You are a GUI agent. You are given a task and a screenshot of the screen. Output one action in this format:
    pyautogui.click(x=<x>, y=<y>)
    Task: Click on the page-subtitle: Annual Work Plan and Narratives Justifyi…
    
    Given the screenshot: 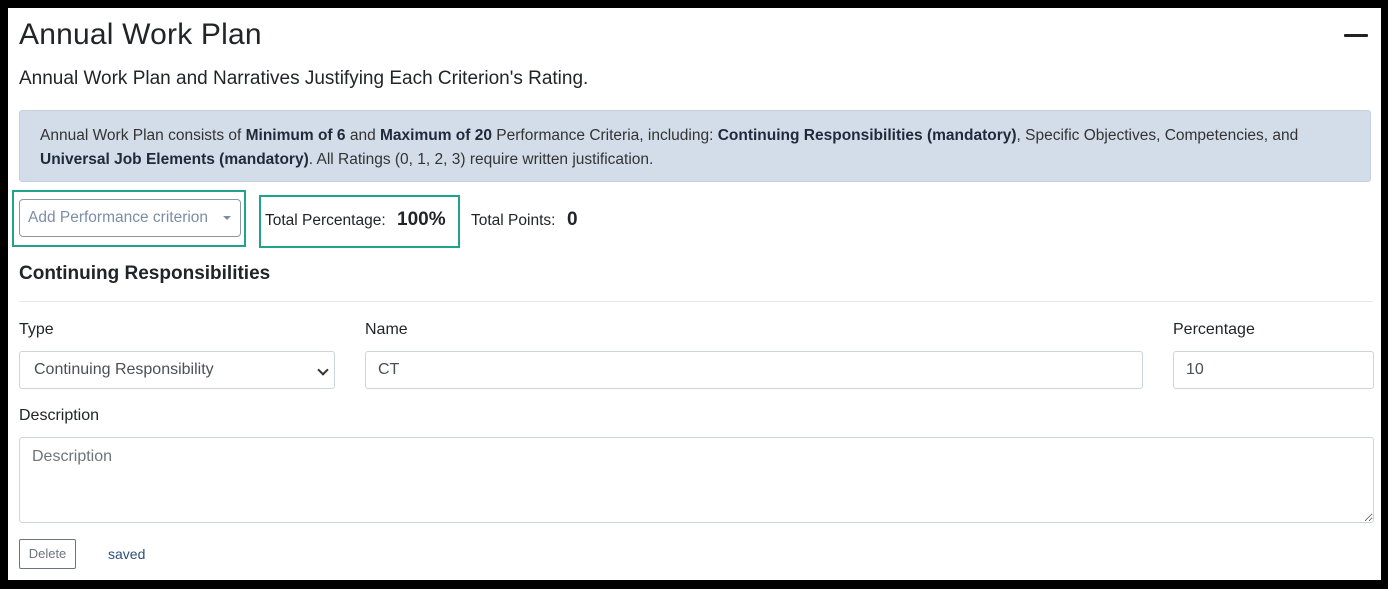 What is the action you would take?
    pyautogui.click(x=304, y=78)
    